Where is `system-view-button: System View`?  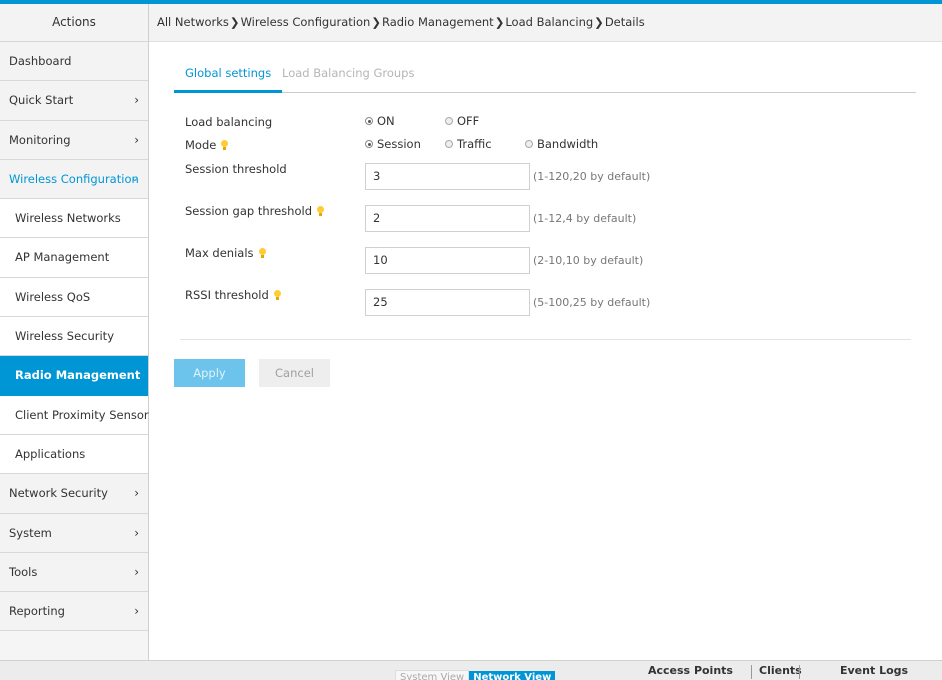 system-view-button: System View is located at coordinates (432, 675).